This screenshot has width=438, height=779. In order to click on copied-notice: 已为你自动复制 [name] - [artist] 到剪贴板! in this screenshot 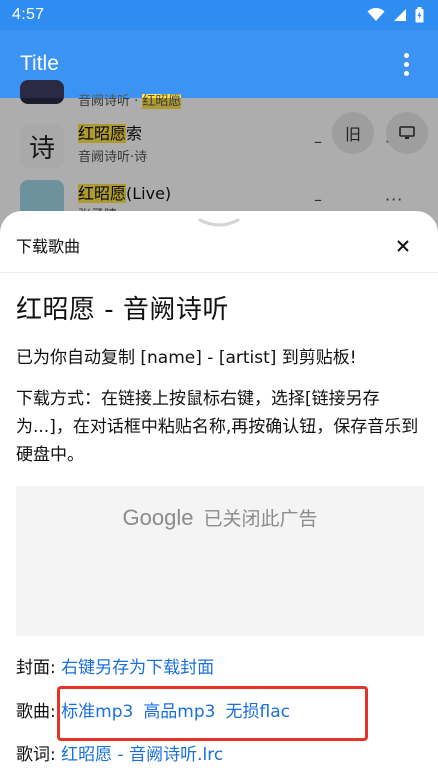, I will do `click(186, 358)`.